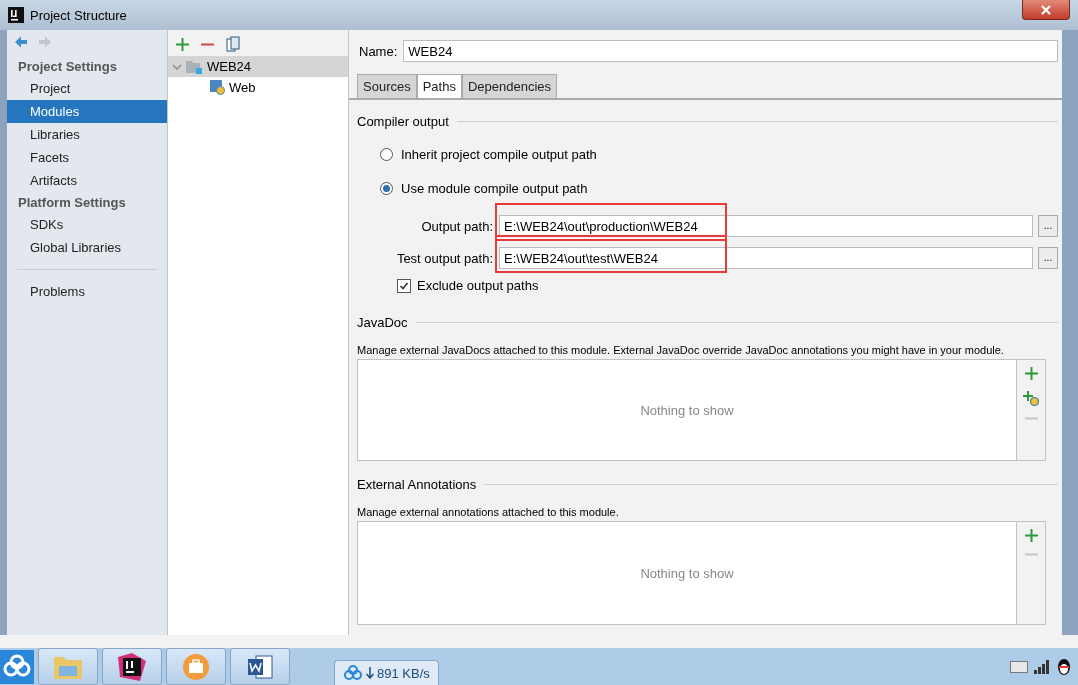 The width and height of the screenshot is (1078, 685). What do you see at coordinates (87, 247) in the screenshot?
I see `sidebar-item: Global Libraries` at bounding box center [87, 247].